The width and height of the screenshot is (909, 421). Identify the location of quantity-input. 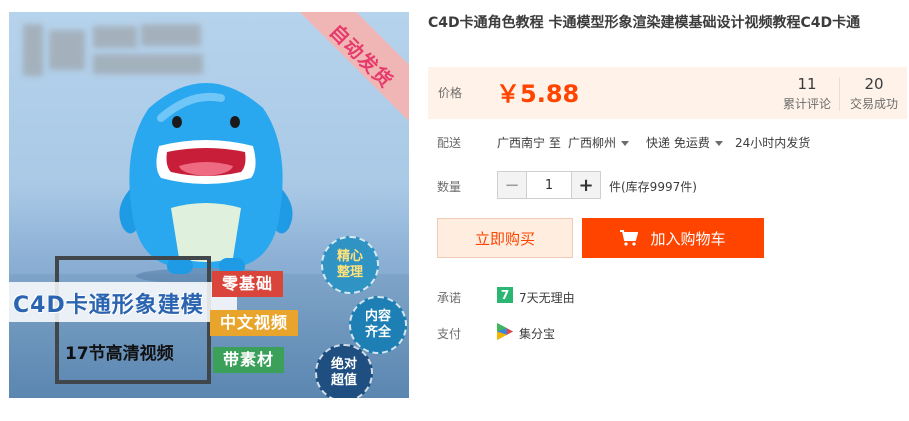
(549, 185).